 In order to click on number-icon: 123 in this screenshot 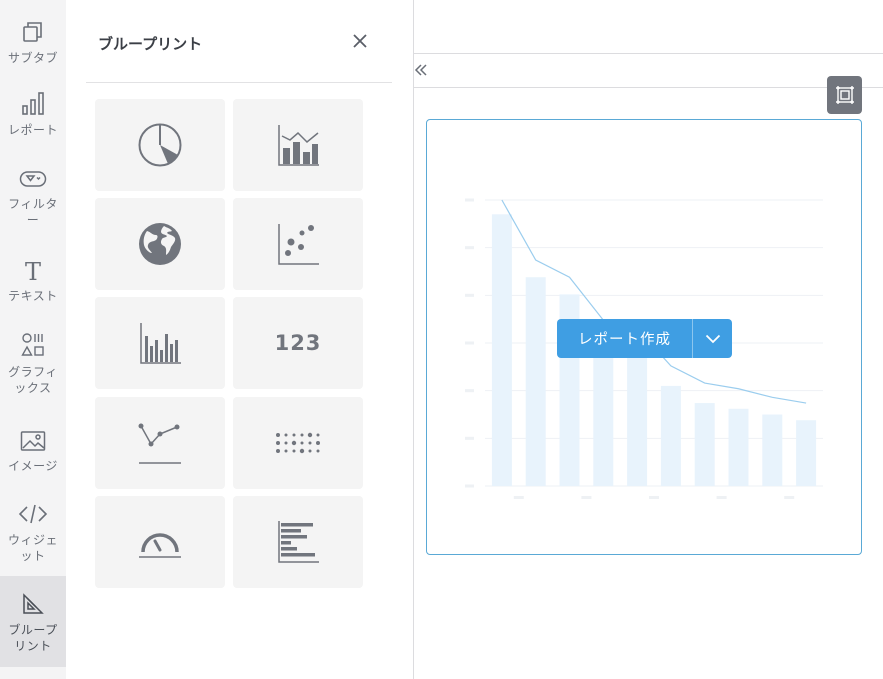, I will do `click(298, 343)`.